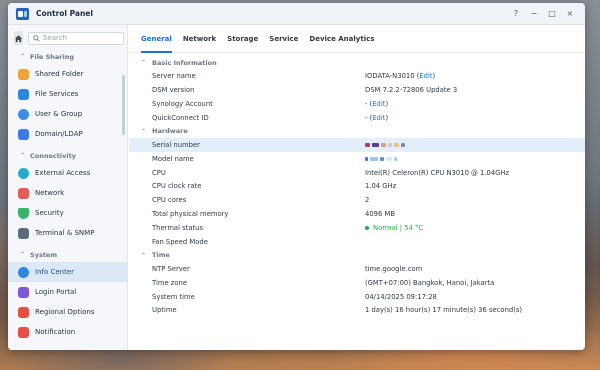 The width and height of the screenshot is (600, 370). Describe the element at coordinates (67, 292) in the screenshot. I see `sidebar-item-login-portal: Login Portal` at that location.